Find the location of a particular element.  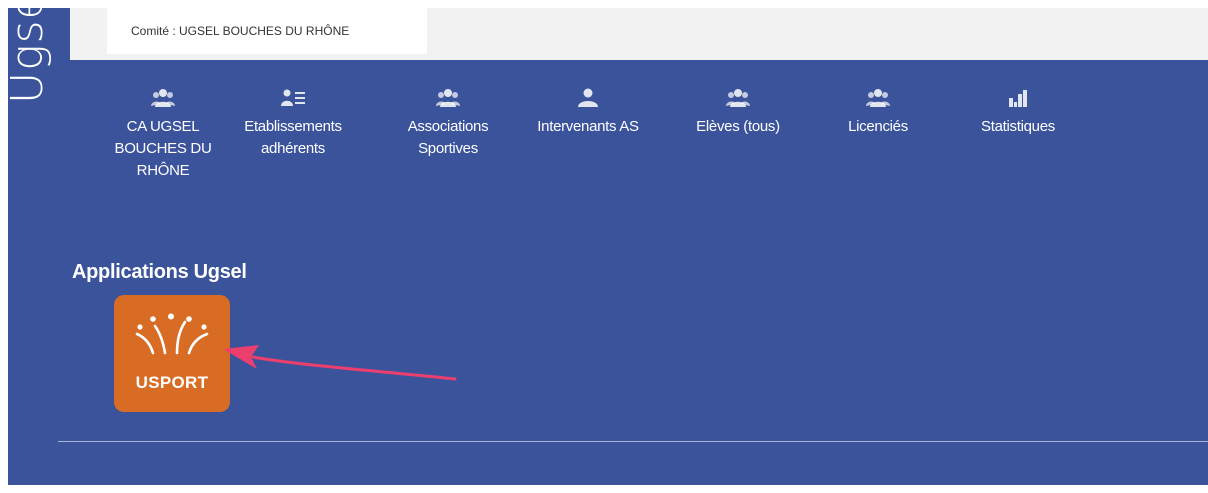

annotation-arrow-icon is located at coordinates (340, 363).